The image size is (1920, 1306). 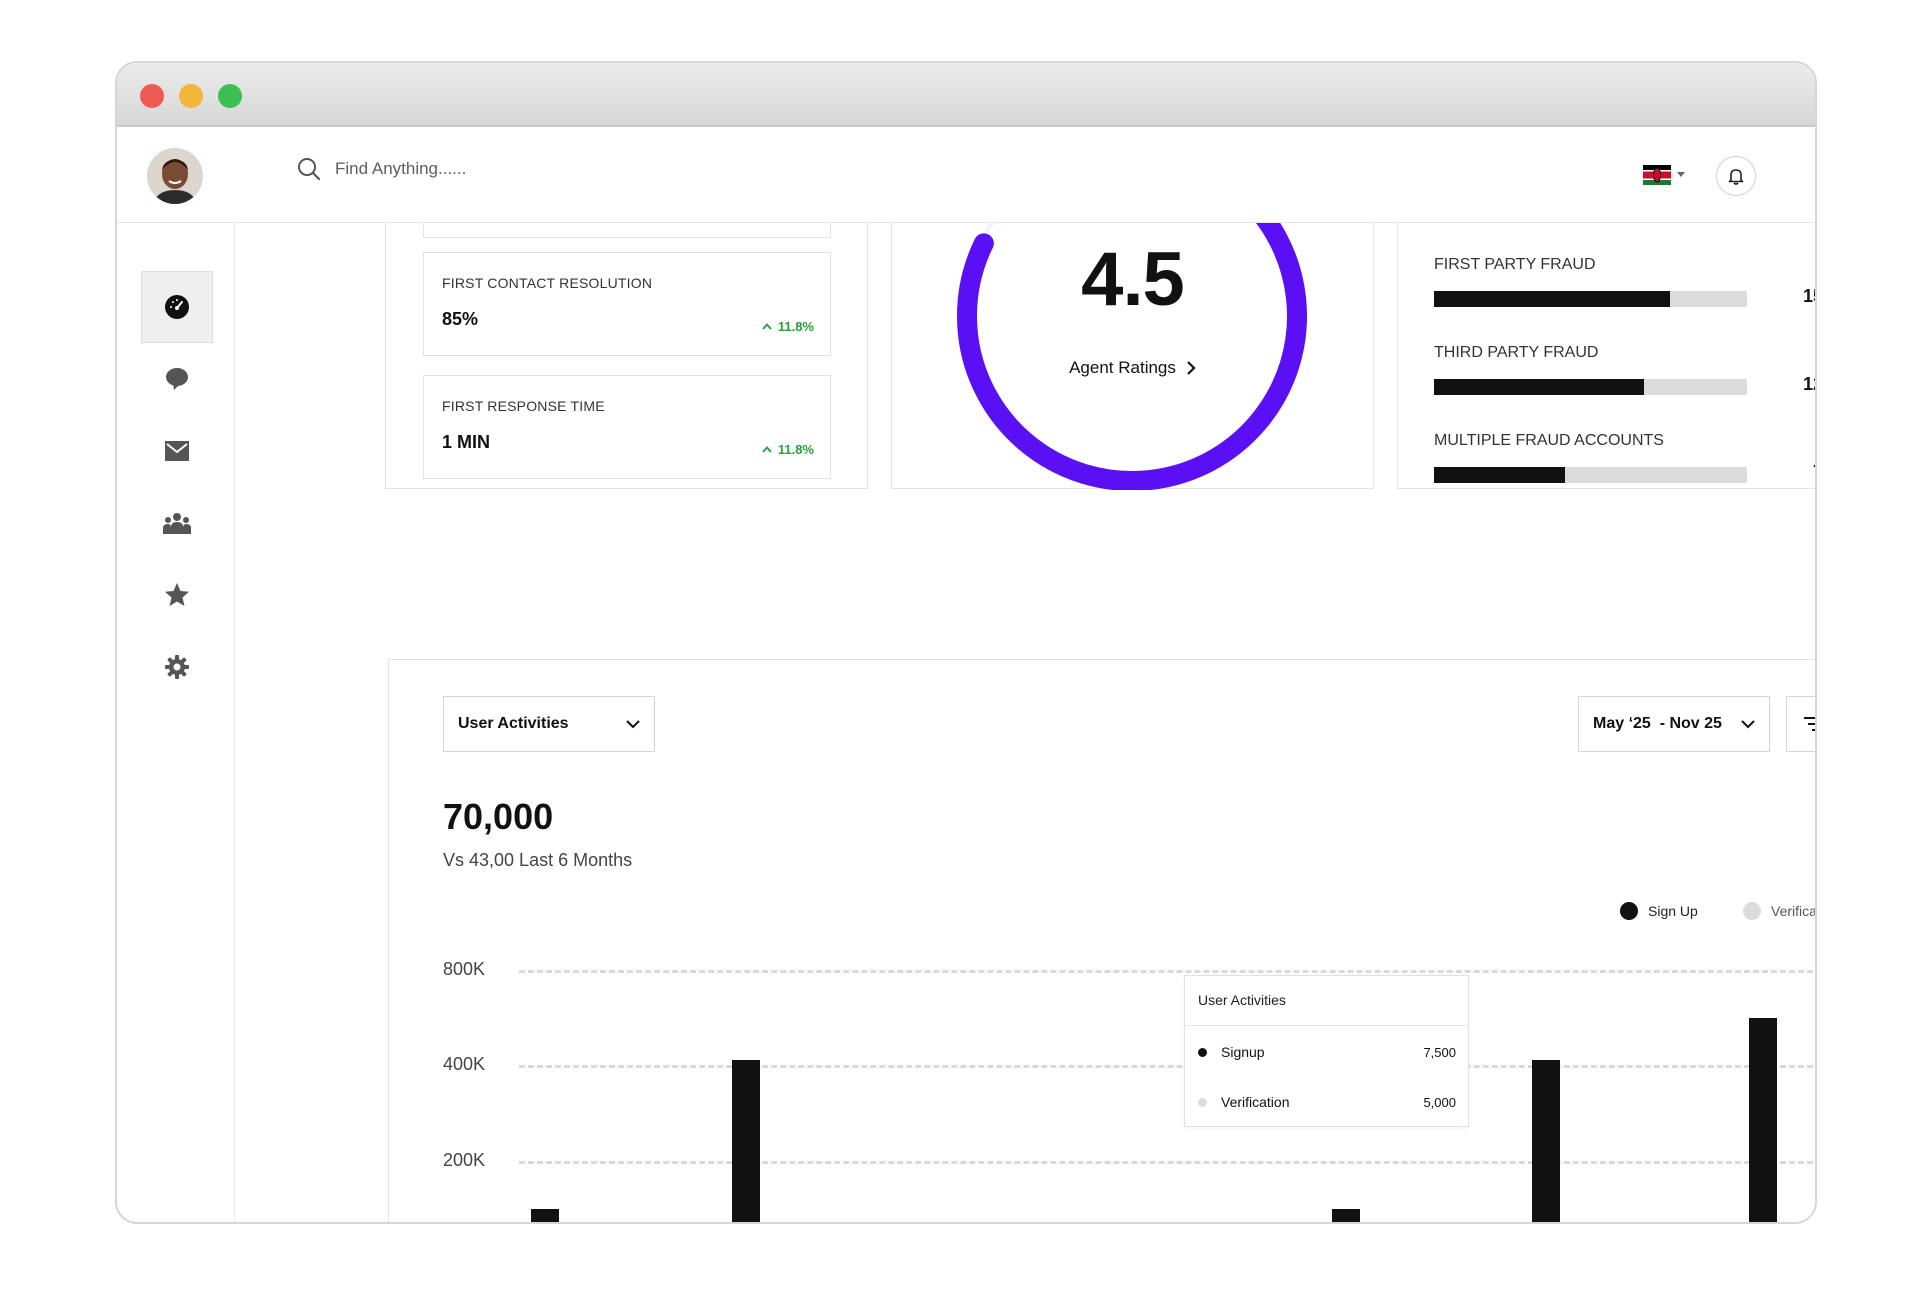 I want to click on agent-ratings-link: Agent Ratings, so click(x=1132, y=368).